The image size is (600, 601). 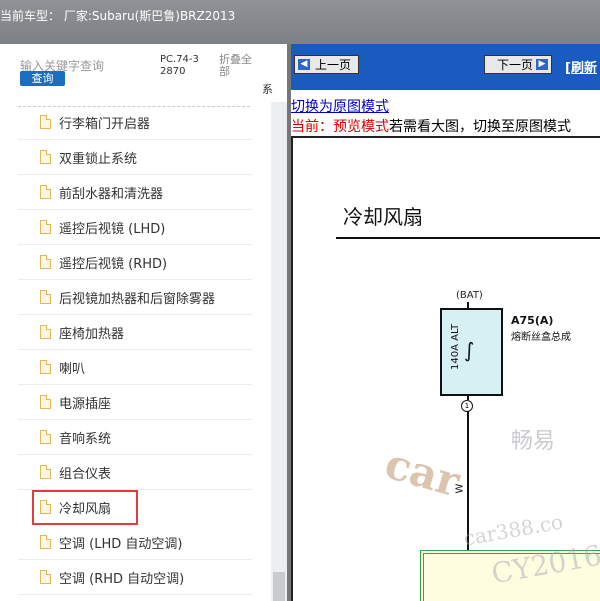 I want to click on tree-item-label: 座椅加热器, so click(x=92, y=334).